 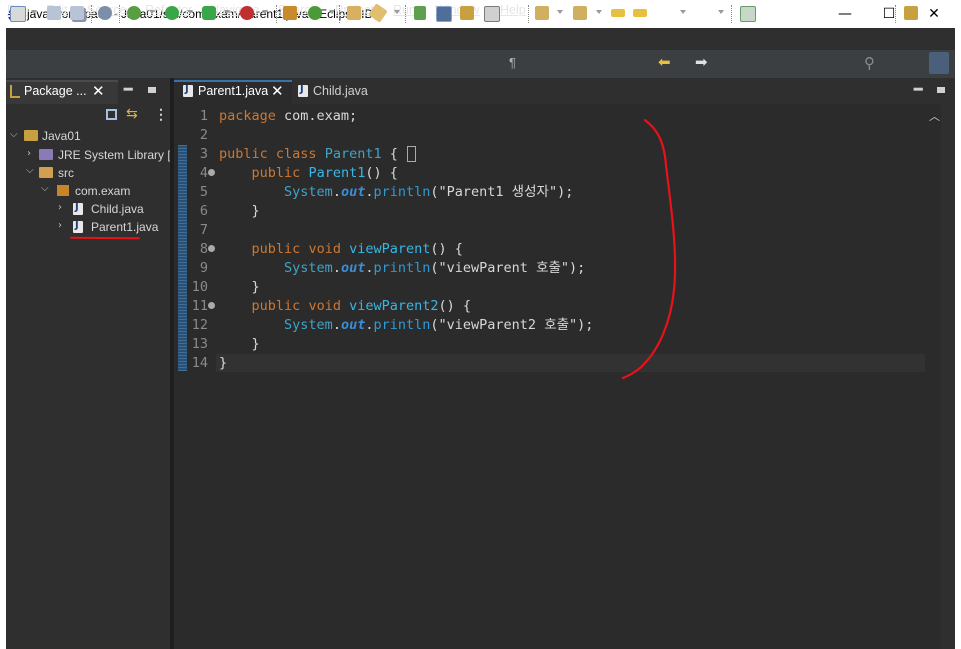 What do you see at coordinates (290, 13) in the screenshot?
I see `new-java-package-icon` at bounding box center [290, 13].